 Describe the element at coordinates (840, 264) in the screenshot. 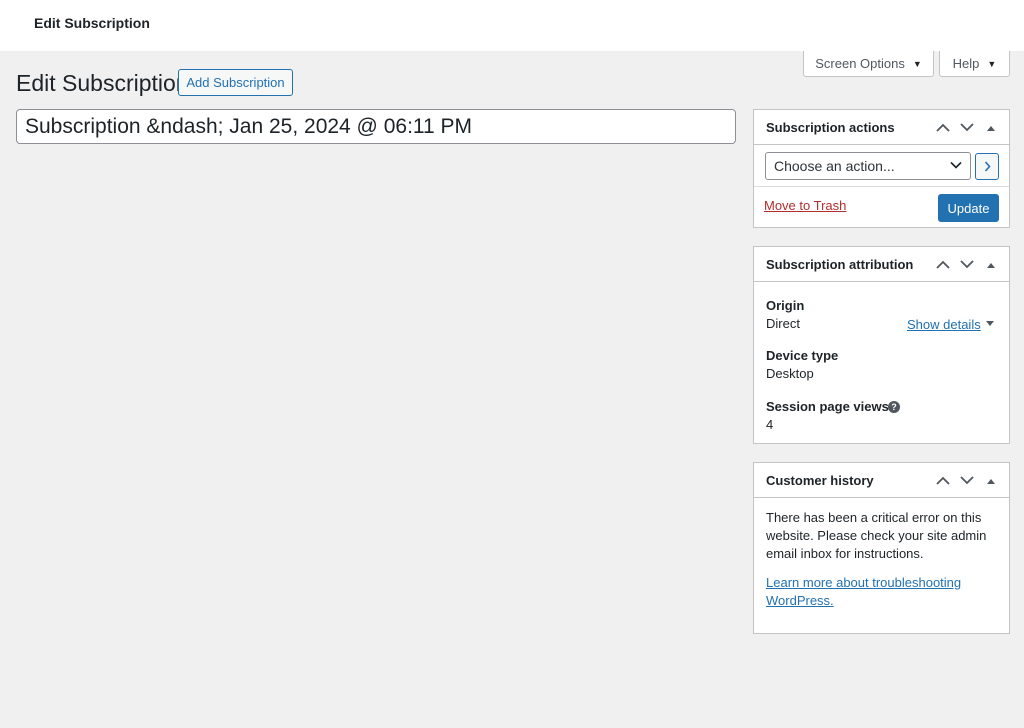

I see `postbox-title: Subscription attribution` at that location.